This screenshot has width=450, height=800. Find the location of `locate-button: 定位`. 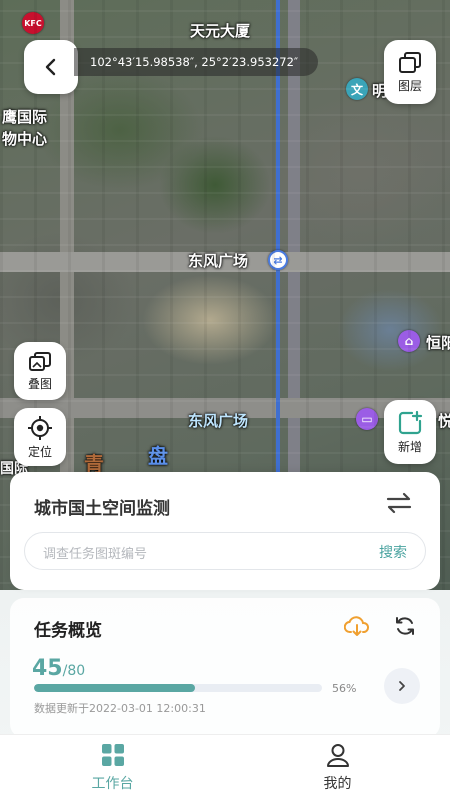

locate-button: 定位 is located at coordinates (40, 437).